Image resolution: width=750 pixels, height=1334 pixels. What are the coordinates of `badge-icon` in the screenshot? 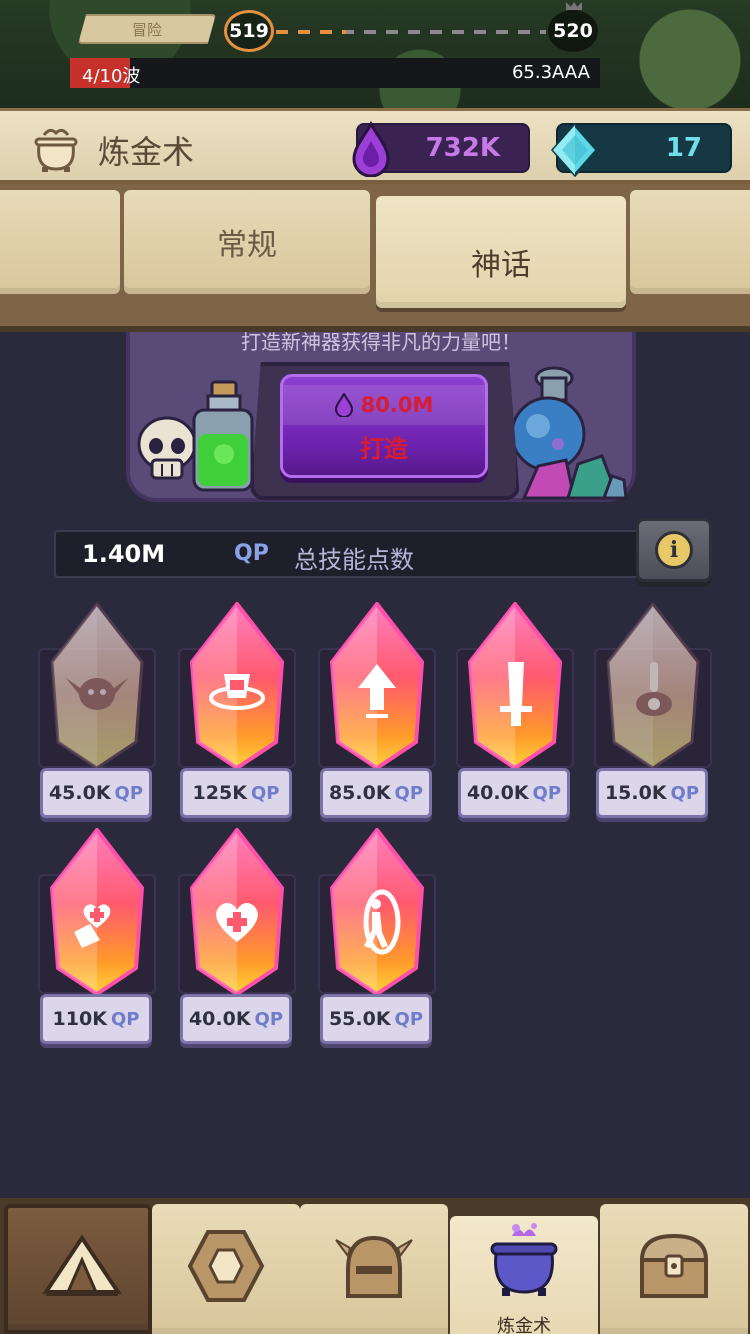 It's located at (226, 1266).